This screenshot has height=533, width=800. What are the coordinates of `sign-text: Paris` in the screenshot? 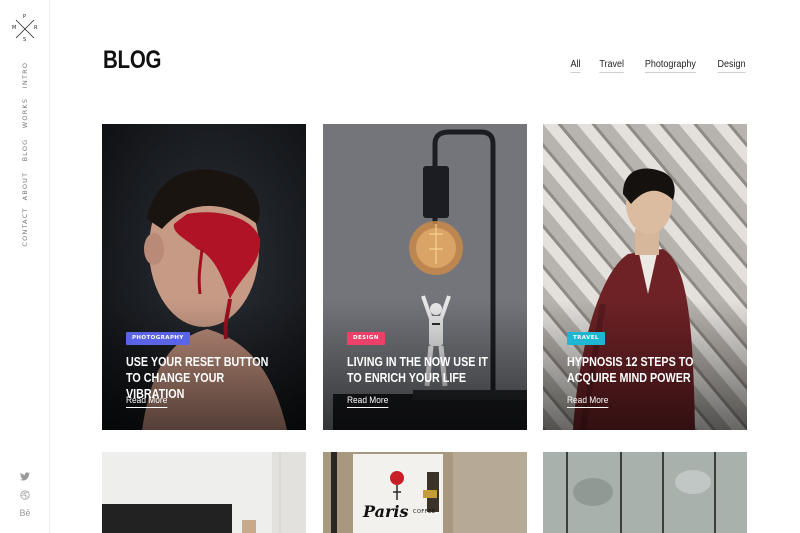 It's located at (386, 511).